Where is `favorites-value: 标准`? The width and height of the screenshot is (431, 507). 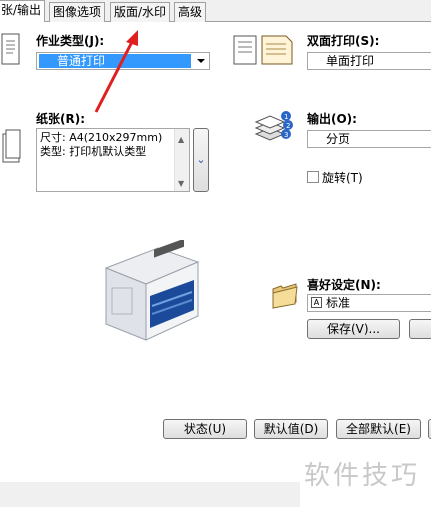 favorites-value: 标准 is located at coordinates (338, 303).